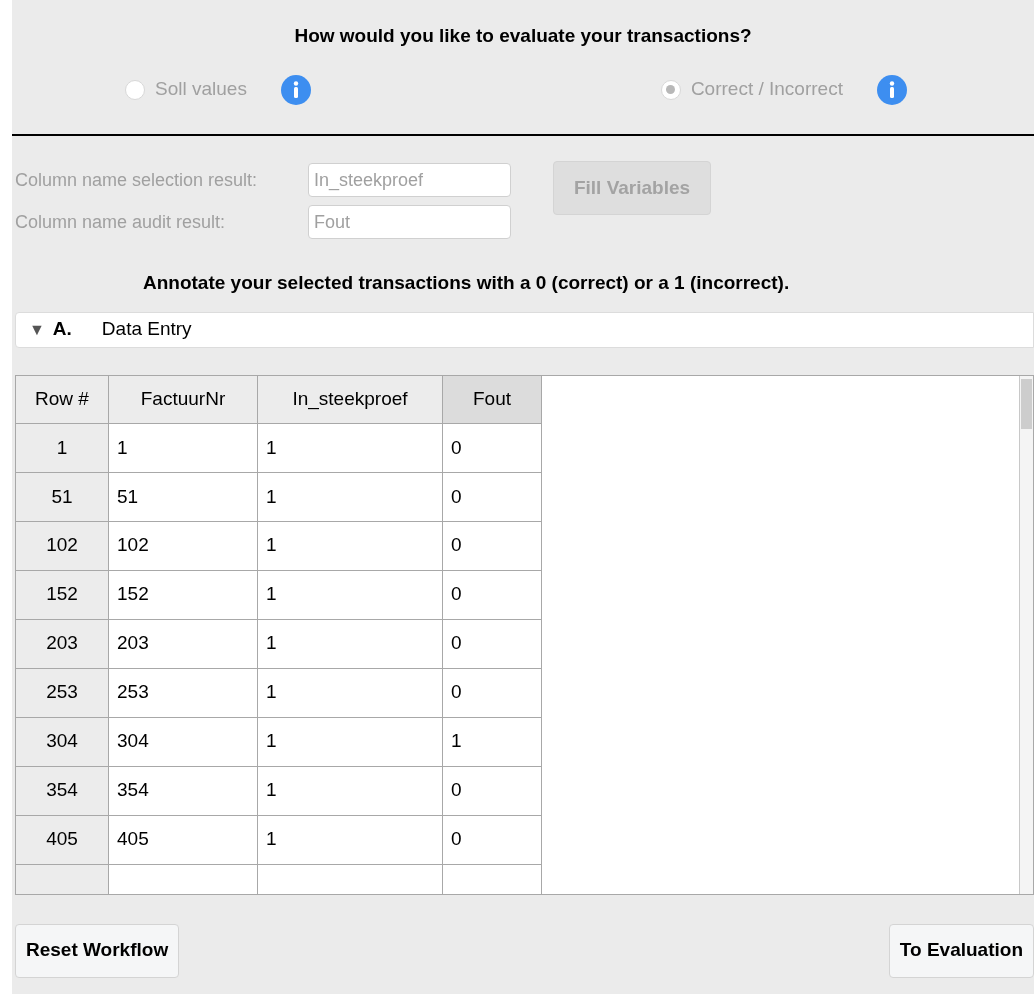  Describe the element at coordinates (62, 329) in the screenshot. I see `section-letter: A.` at that location.